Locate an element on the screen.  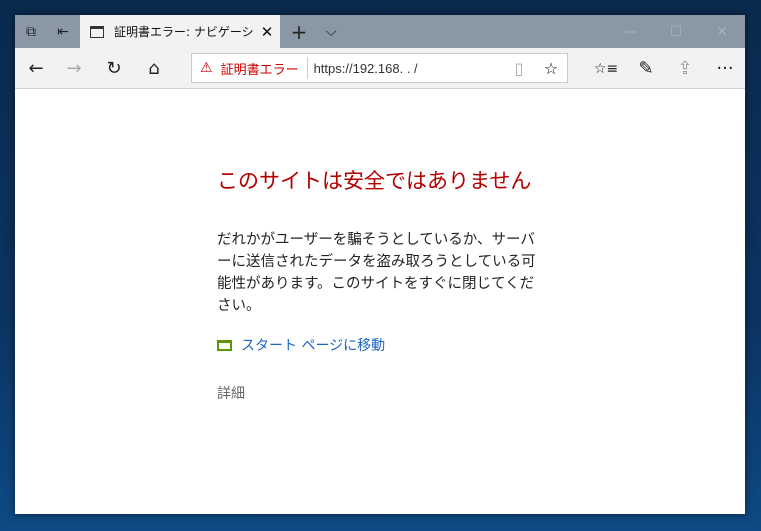
description-line: ーに送信されたデータを盗み取ろうとしている可 is located at coordinates (376, 262).